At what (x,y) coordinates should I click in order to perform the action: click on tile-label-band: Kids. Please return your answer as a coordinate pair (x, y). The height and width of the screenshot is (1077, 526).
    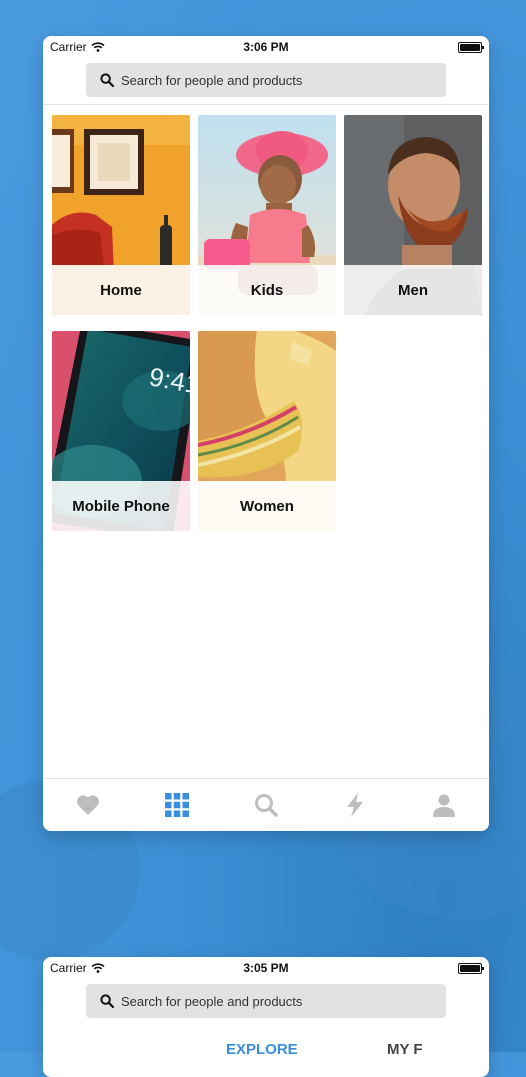
    Looking at the image, I should click on (267, 290).